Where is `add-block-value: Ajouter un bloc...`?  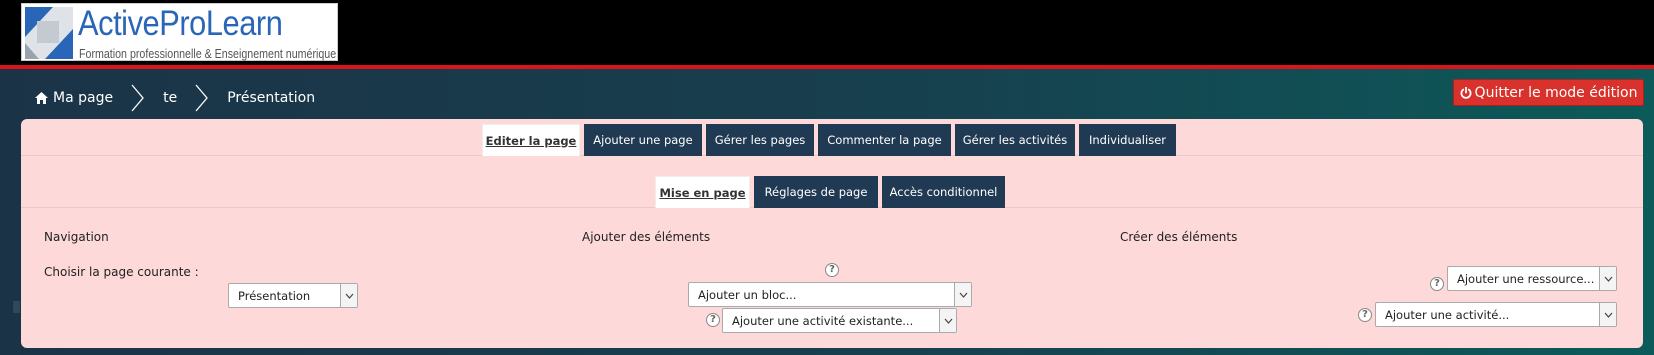 add-block-value: Ajouter un bloc... is located at coordinates (747, 294).